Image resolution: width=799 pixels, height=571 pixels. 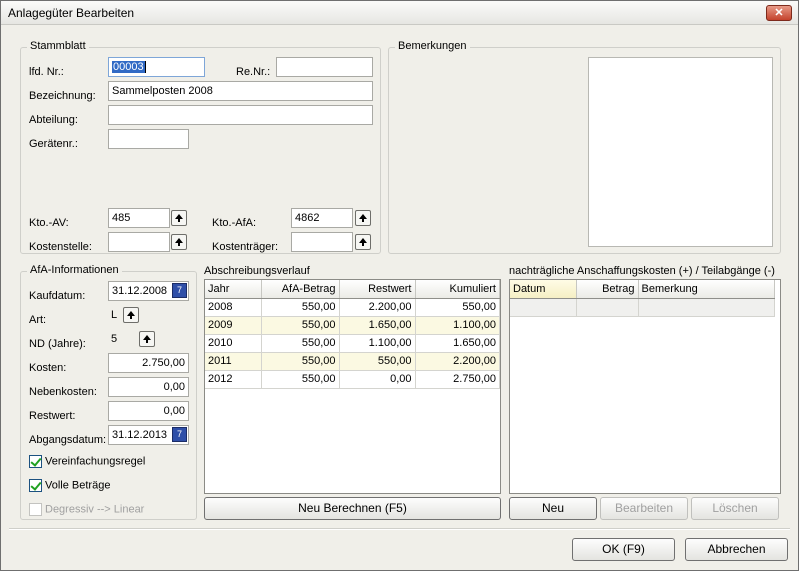 What do you see at coordinates (179, 242) in the screenshot?
I see `kostenstelle-lookup-button` at bounding box center [179, 242].